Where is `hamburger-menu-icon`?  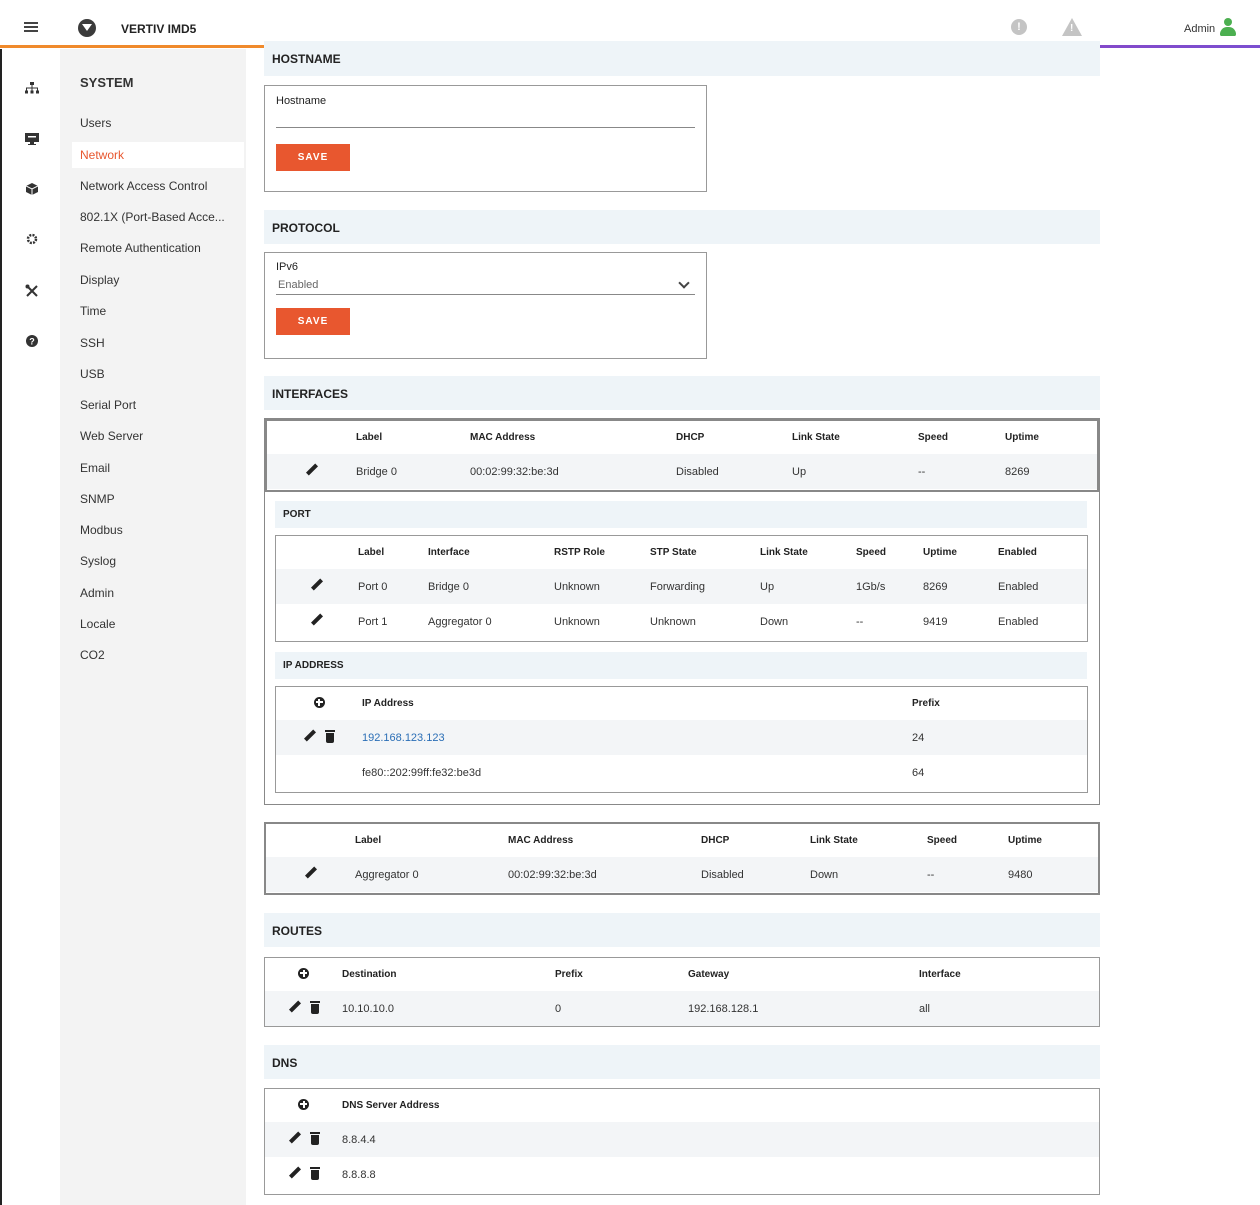 hamburger-menu-icon is located at coordinates (31, 27).